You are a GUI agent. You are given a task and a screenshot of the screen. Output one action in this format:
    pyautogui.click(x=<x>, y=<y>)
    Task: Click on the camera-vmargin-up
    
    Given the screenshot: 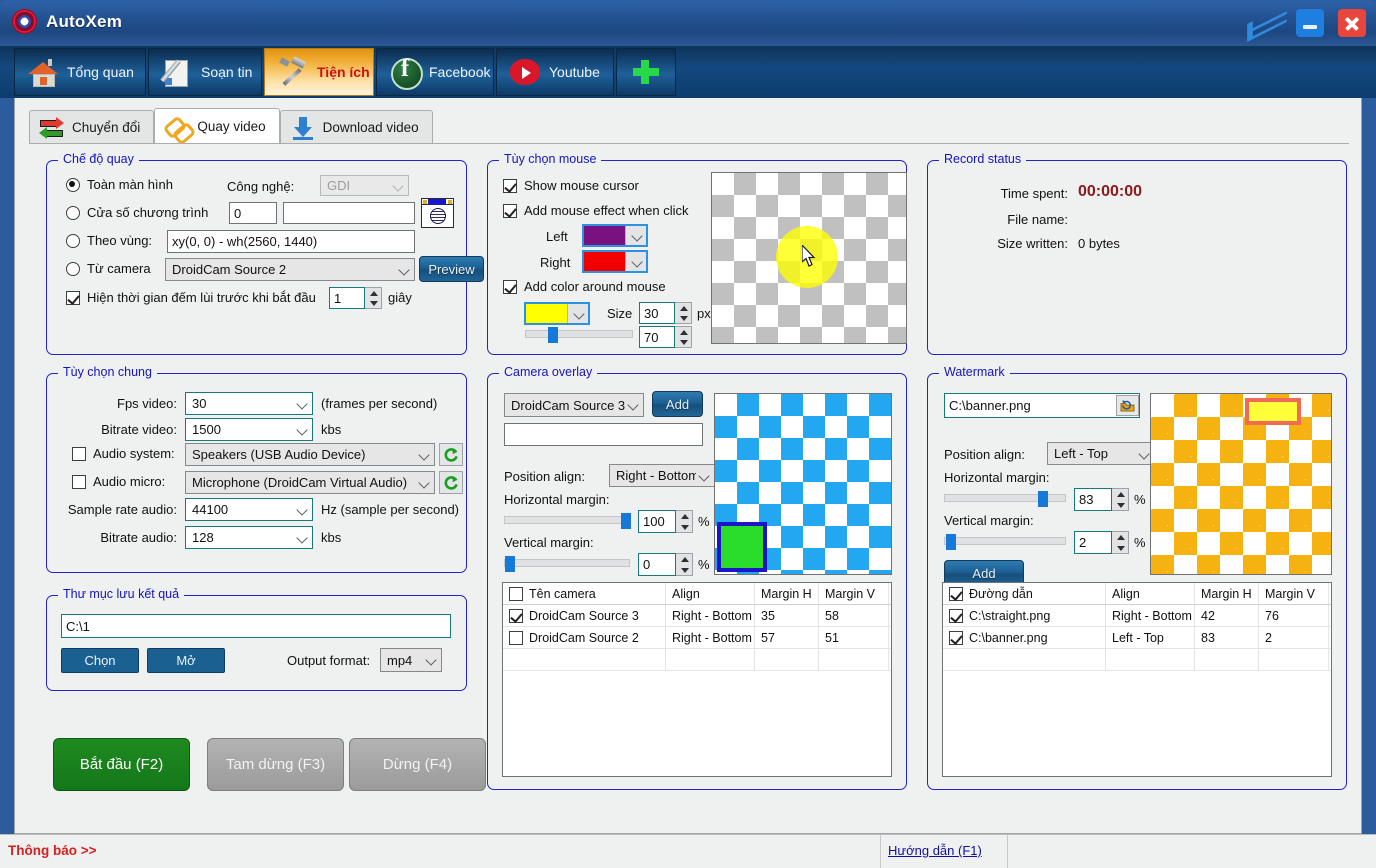 What is the action you would take?
    pyautogui.click(x=684, y=559)
    